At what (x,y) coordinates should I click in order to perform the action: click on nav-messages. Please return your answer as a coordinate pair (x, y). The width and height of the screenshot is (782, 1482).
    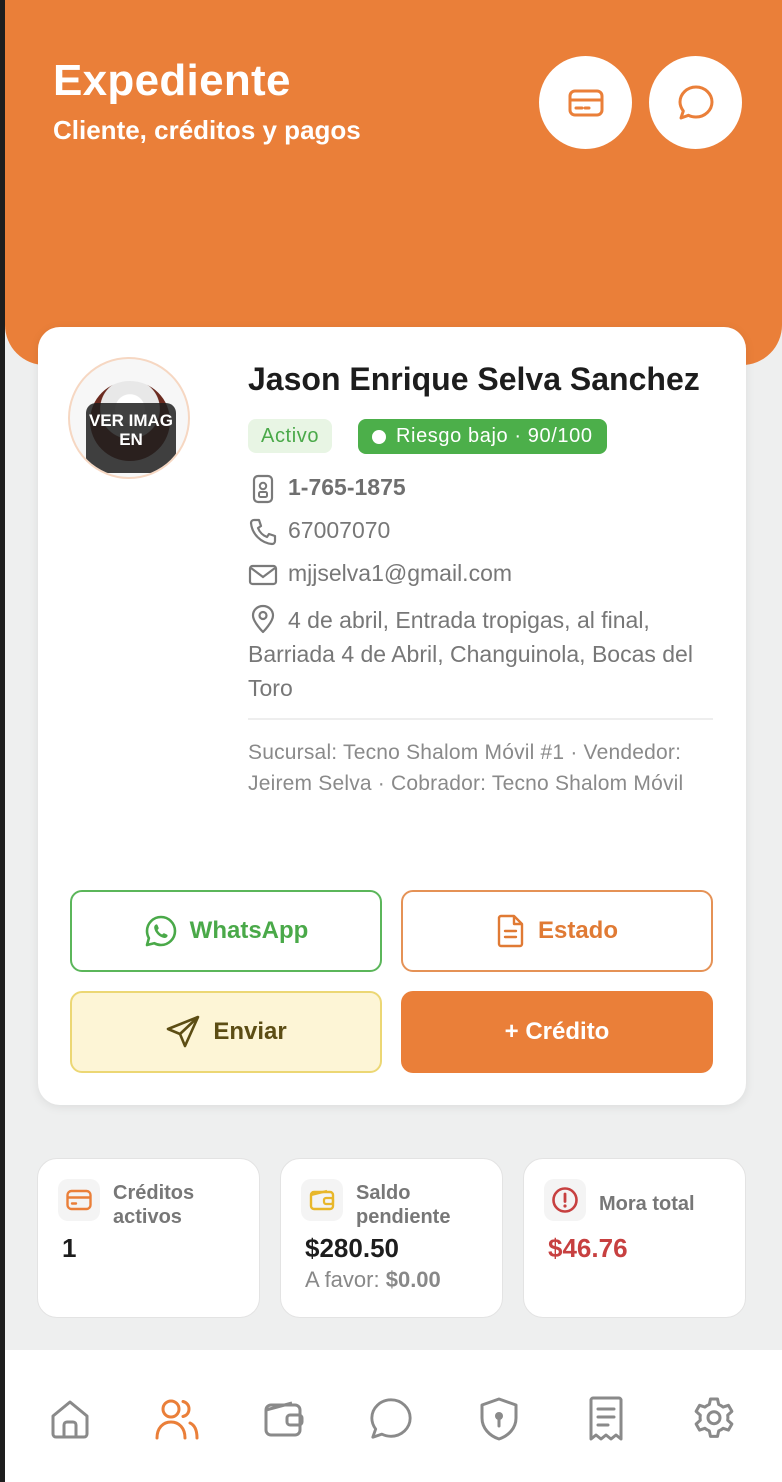
    Looking at the image, I should click on (391, 1419).